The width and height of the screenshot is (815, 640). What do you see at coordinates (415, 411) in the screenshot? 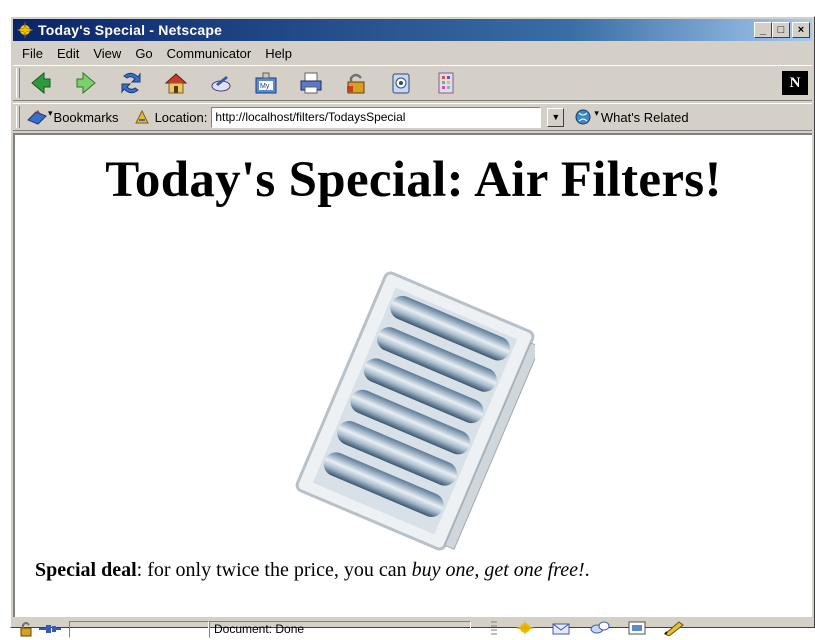
I see `air-filter-image` at bounding box center [415, 411].